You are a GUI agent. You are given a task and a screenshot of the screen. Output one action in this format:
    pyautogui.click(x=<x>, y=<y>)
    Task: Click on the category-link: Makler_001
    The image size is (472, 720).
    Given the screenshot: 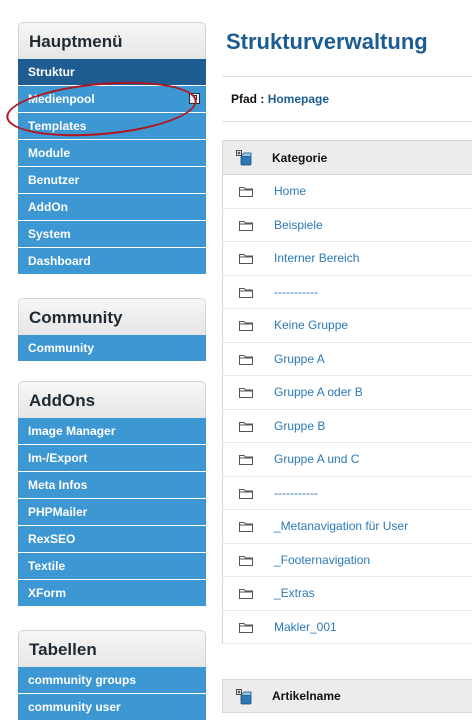 What is the action you would take?
    pyautogui.click(x=305, y=627)
    